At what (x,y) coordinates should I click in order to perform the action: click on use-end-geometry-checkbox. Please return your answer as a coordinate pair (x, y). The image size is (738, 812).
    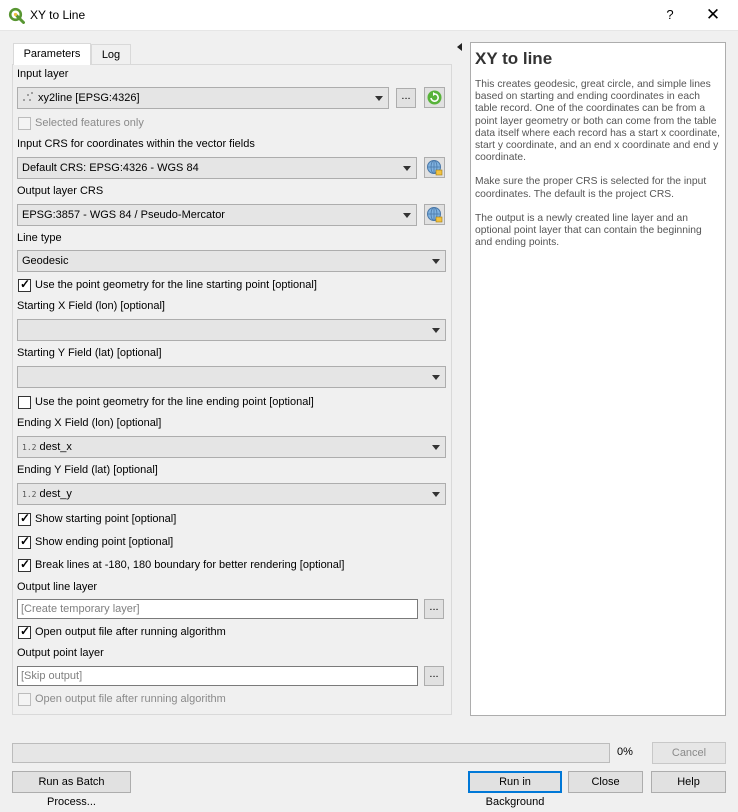
    Looking at the image, I should click on (24, 402).